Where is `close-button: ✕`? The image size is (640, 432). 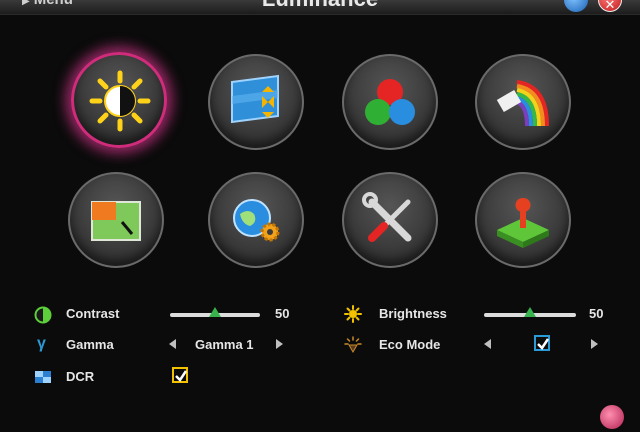 close-button: ✕ is located at coordinates (610, 6).